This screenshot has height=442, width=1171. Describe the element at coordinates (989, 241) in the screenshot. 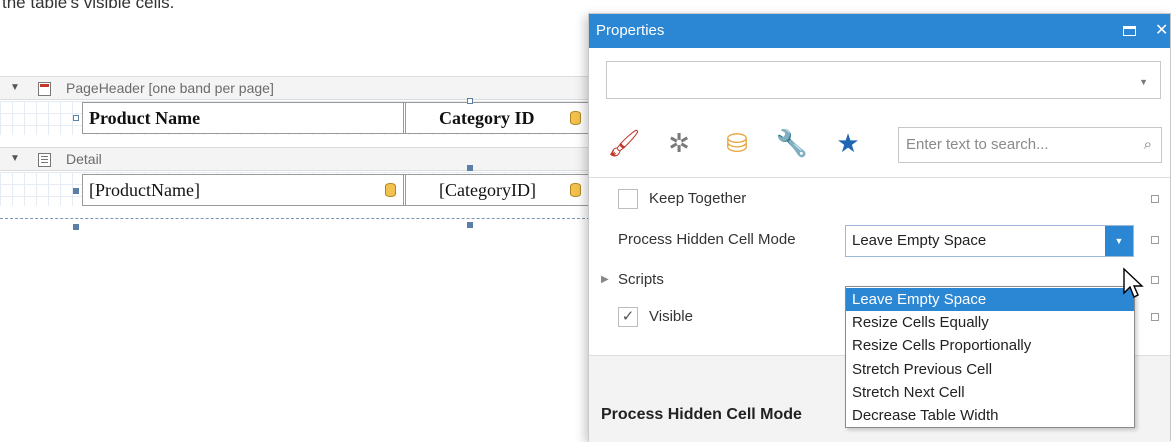

I see `process-hidden-cell-mode-combo: Leave Empty Space ▼` at that location.